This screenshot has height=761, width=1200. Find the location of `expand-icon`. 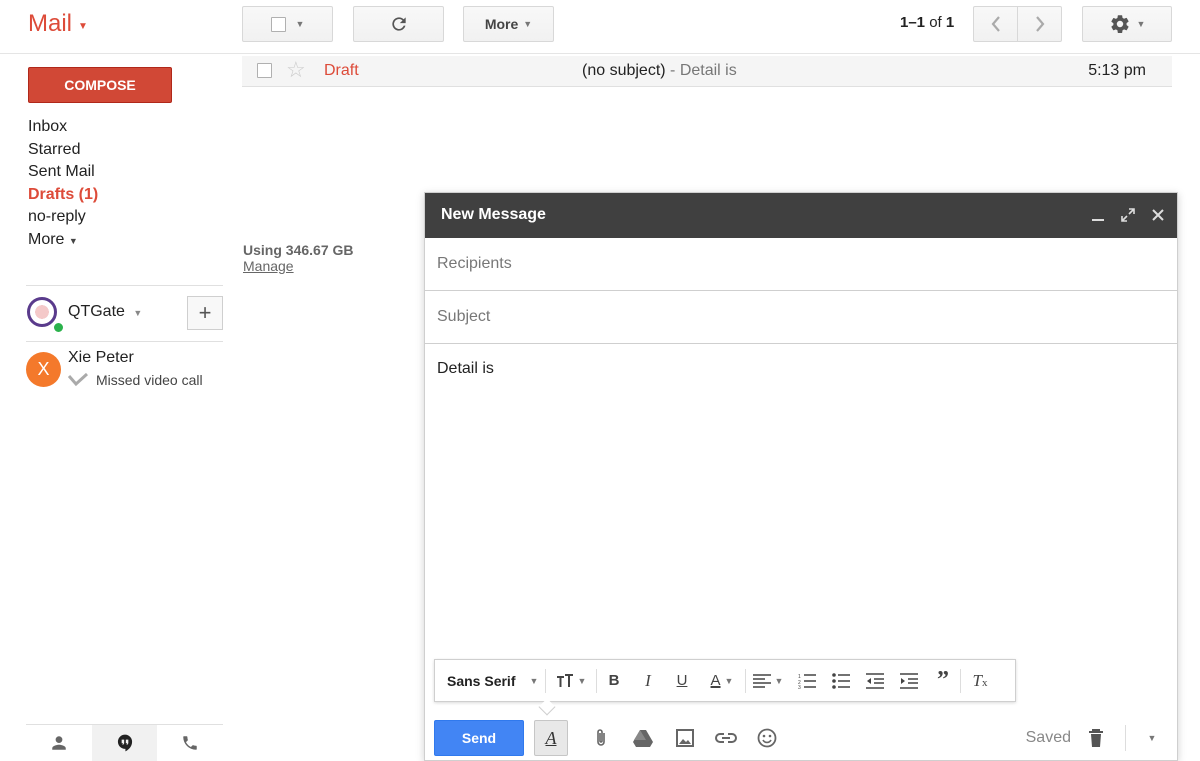

expand-icon is located at coordinates (1128, 215).